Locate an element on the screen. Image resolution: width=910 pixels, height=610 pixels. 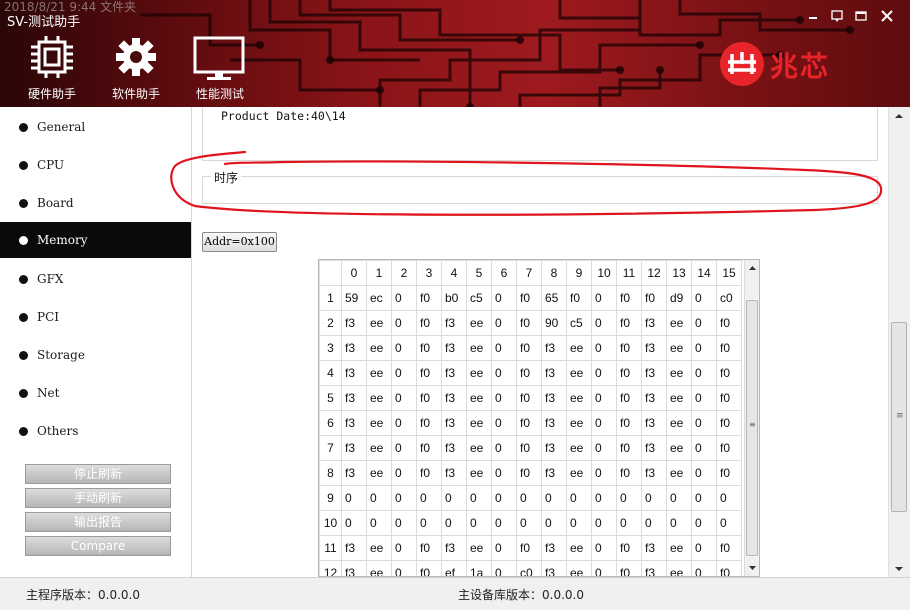
toolbar-software: 软件助手 is located at coordinates (136, 71).